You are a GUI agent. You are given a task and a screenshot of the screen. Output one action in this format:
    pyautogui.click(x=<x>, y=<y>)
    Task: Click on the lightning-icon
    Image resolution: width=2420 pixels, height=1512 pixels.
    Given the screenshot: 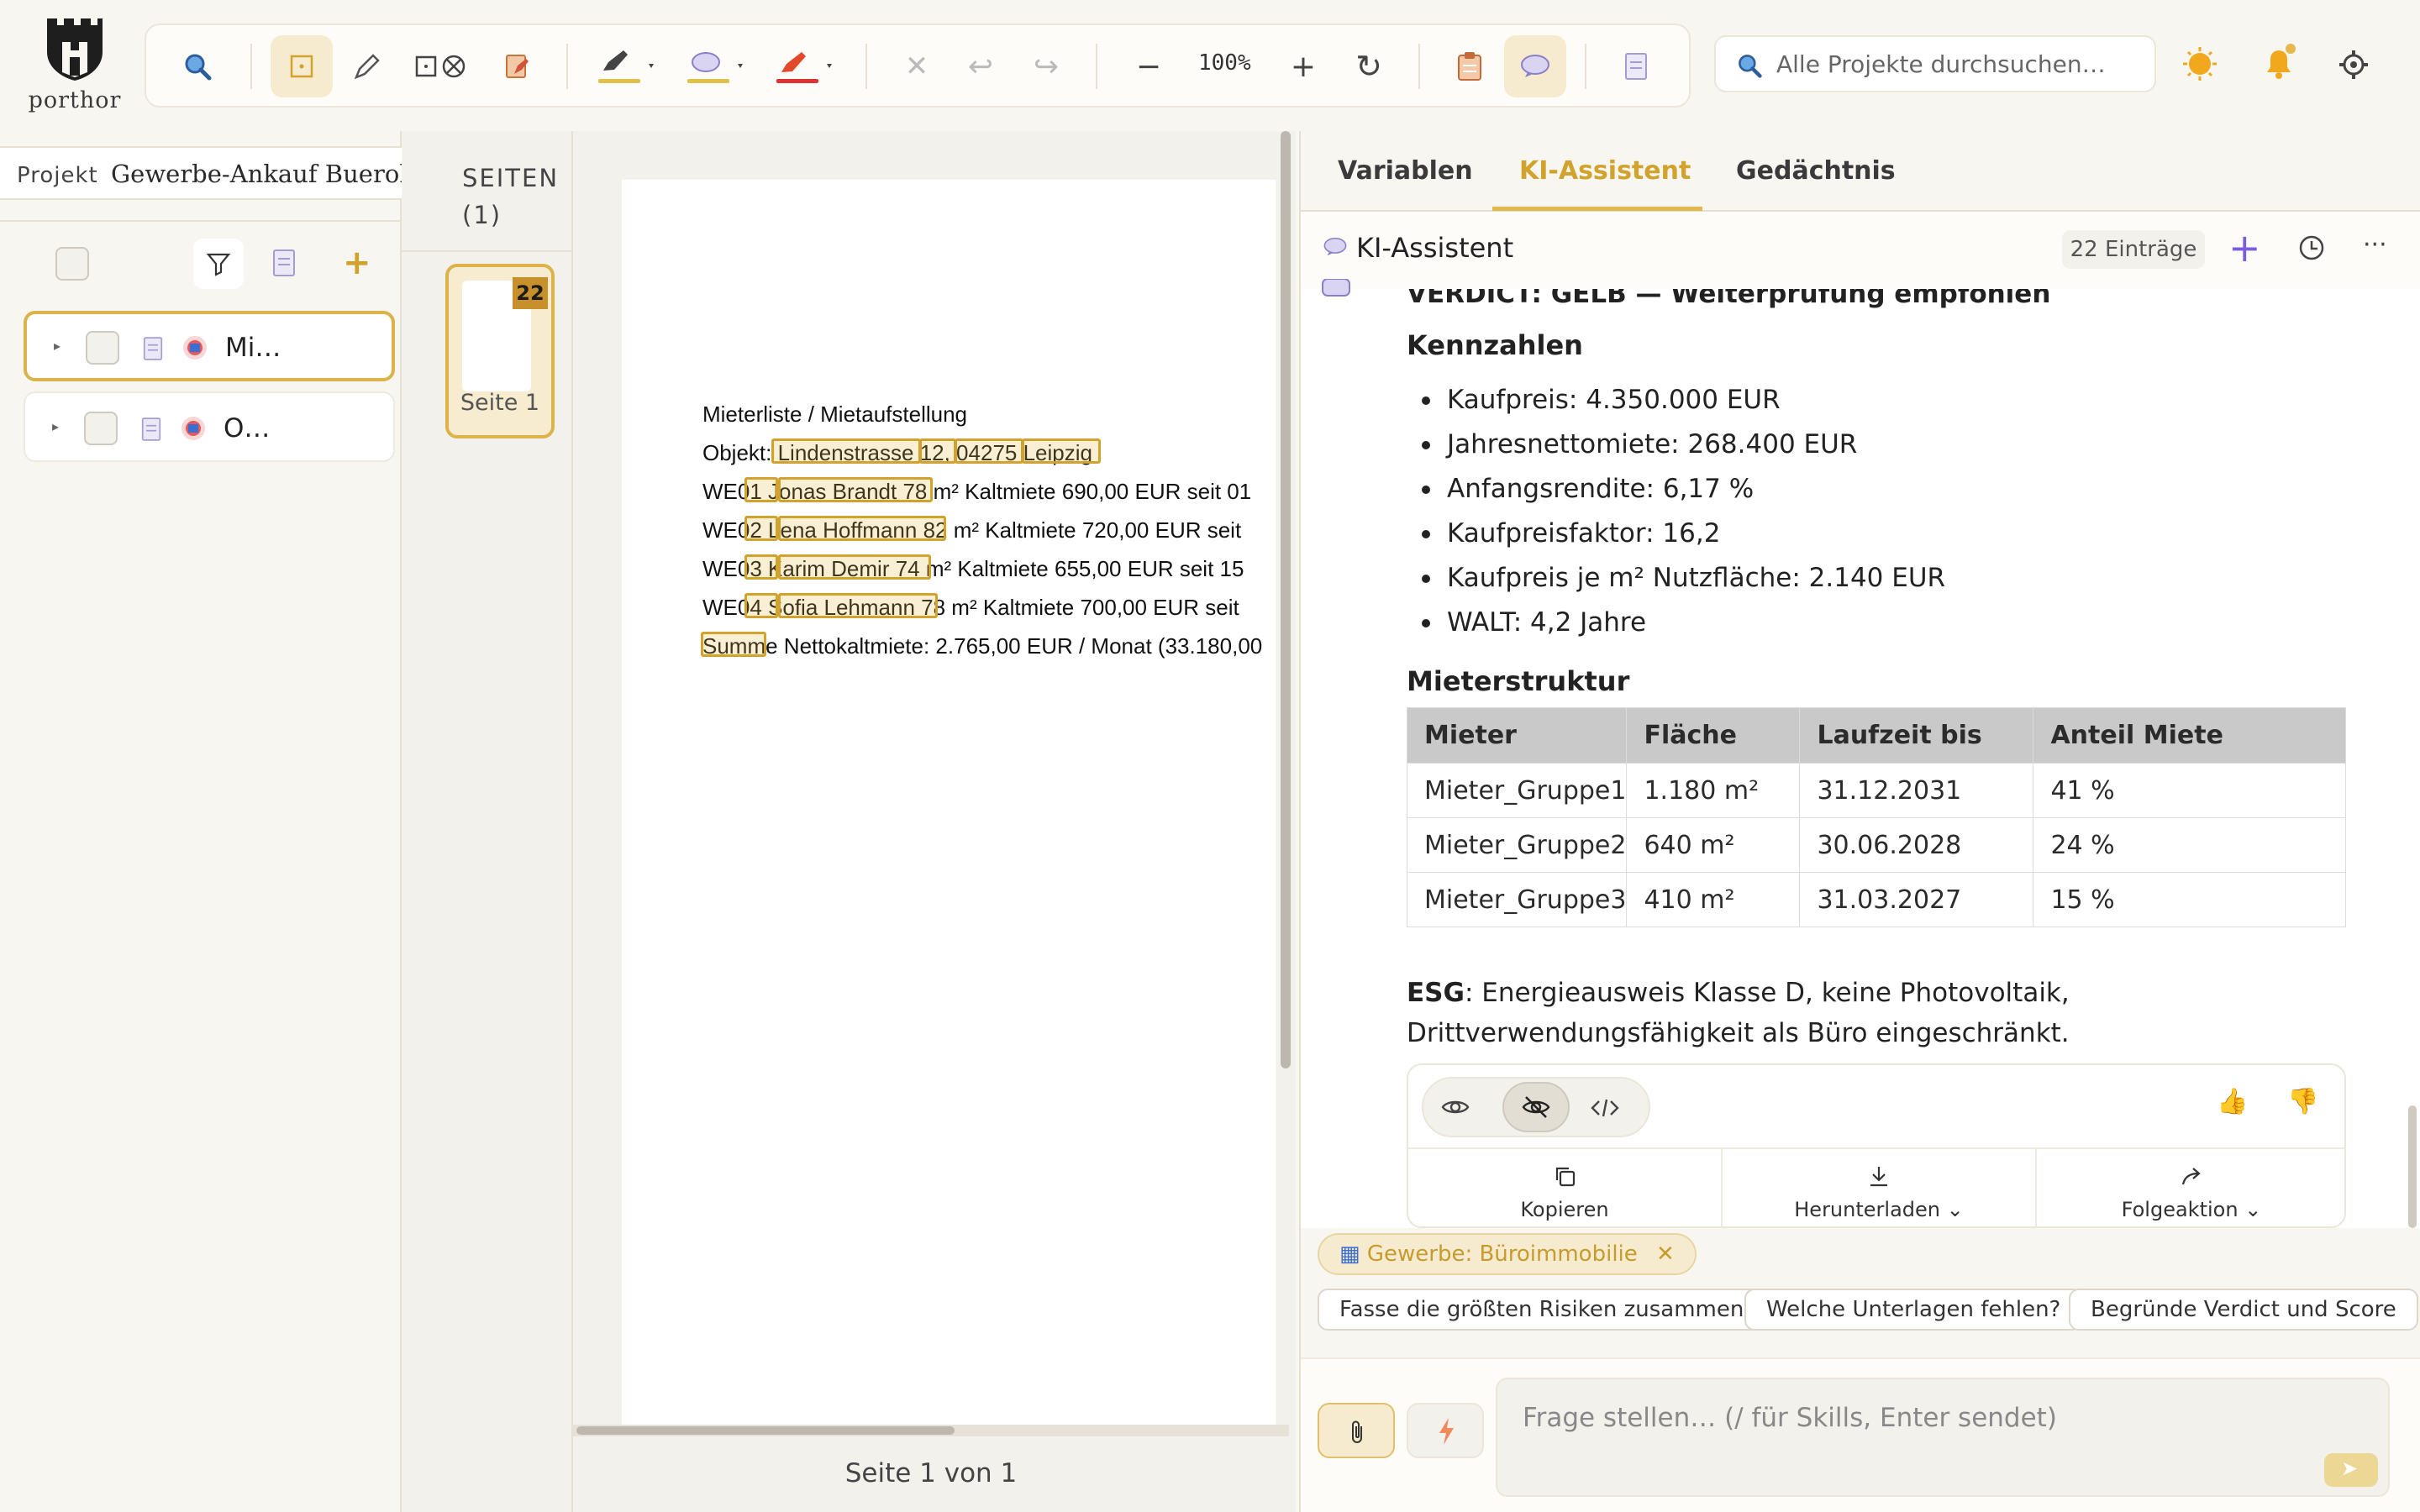 What is the action you would take?
    pyautogui.click(x=1446, y=1431)
    